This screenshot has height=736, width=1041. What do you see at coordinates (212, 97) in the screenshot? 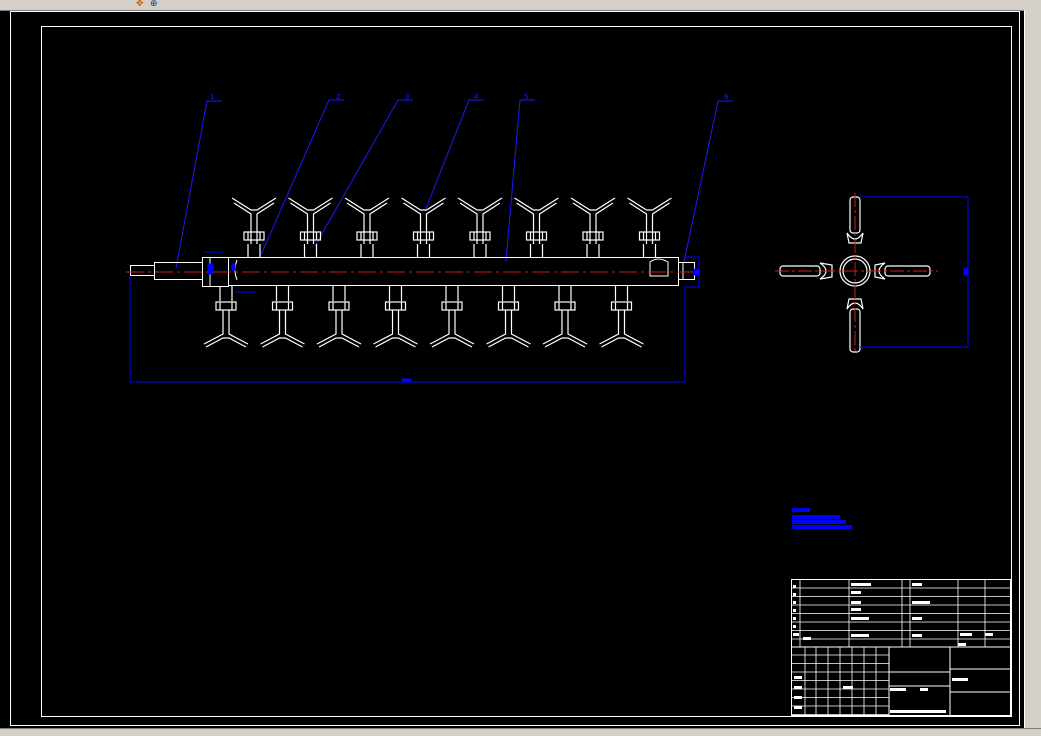
I see `balloon-1: 1` at bounding box center [212, 97].